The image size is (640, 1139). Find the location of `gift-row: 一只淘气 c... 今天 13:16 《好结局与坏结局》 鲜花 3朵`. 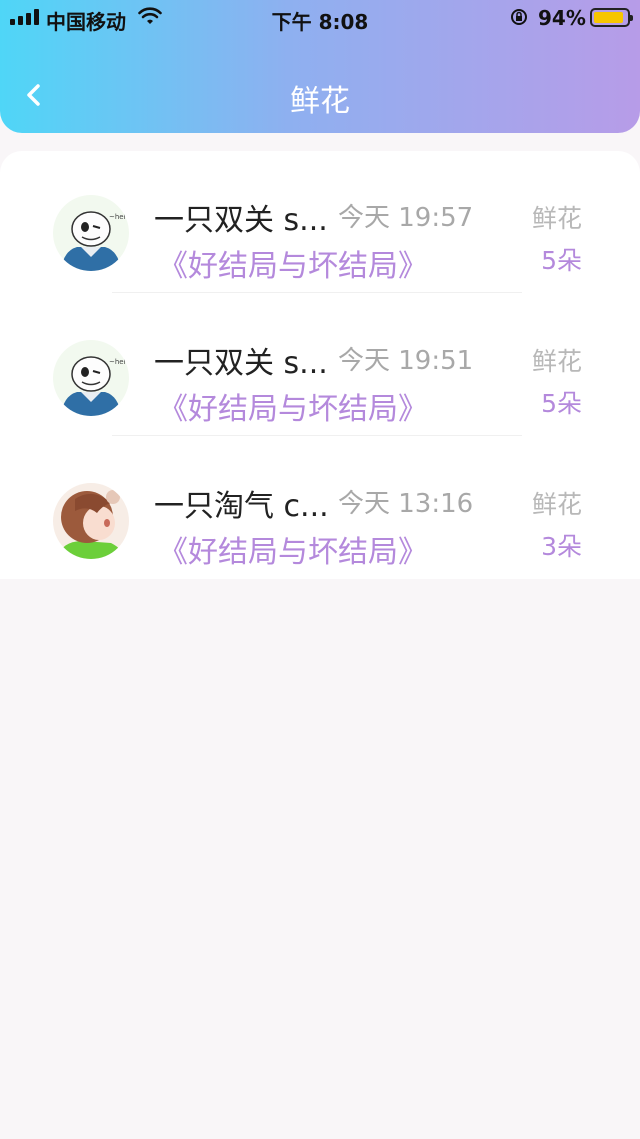

gift-row: 一只淘气 c... 今天 13:16 《好结局与坏结局》 鲜花 3朵 is located at coordinates (320, 508).